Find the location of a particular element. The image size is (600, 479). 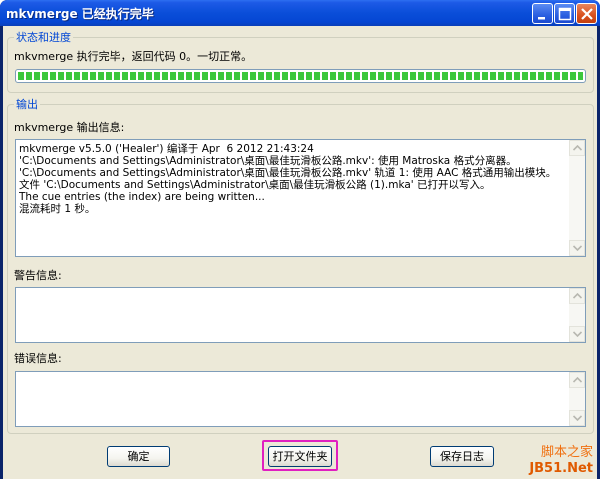

watermark-line2: JB51.Net is located at coordinates (561, 468).